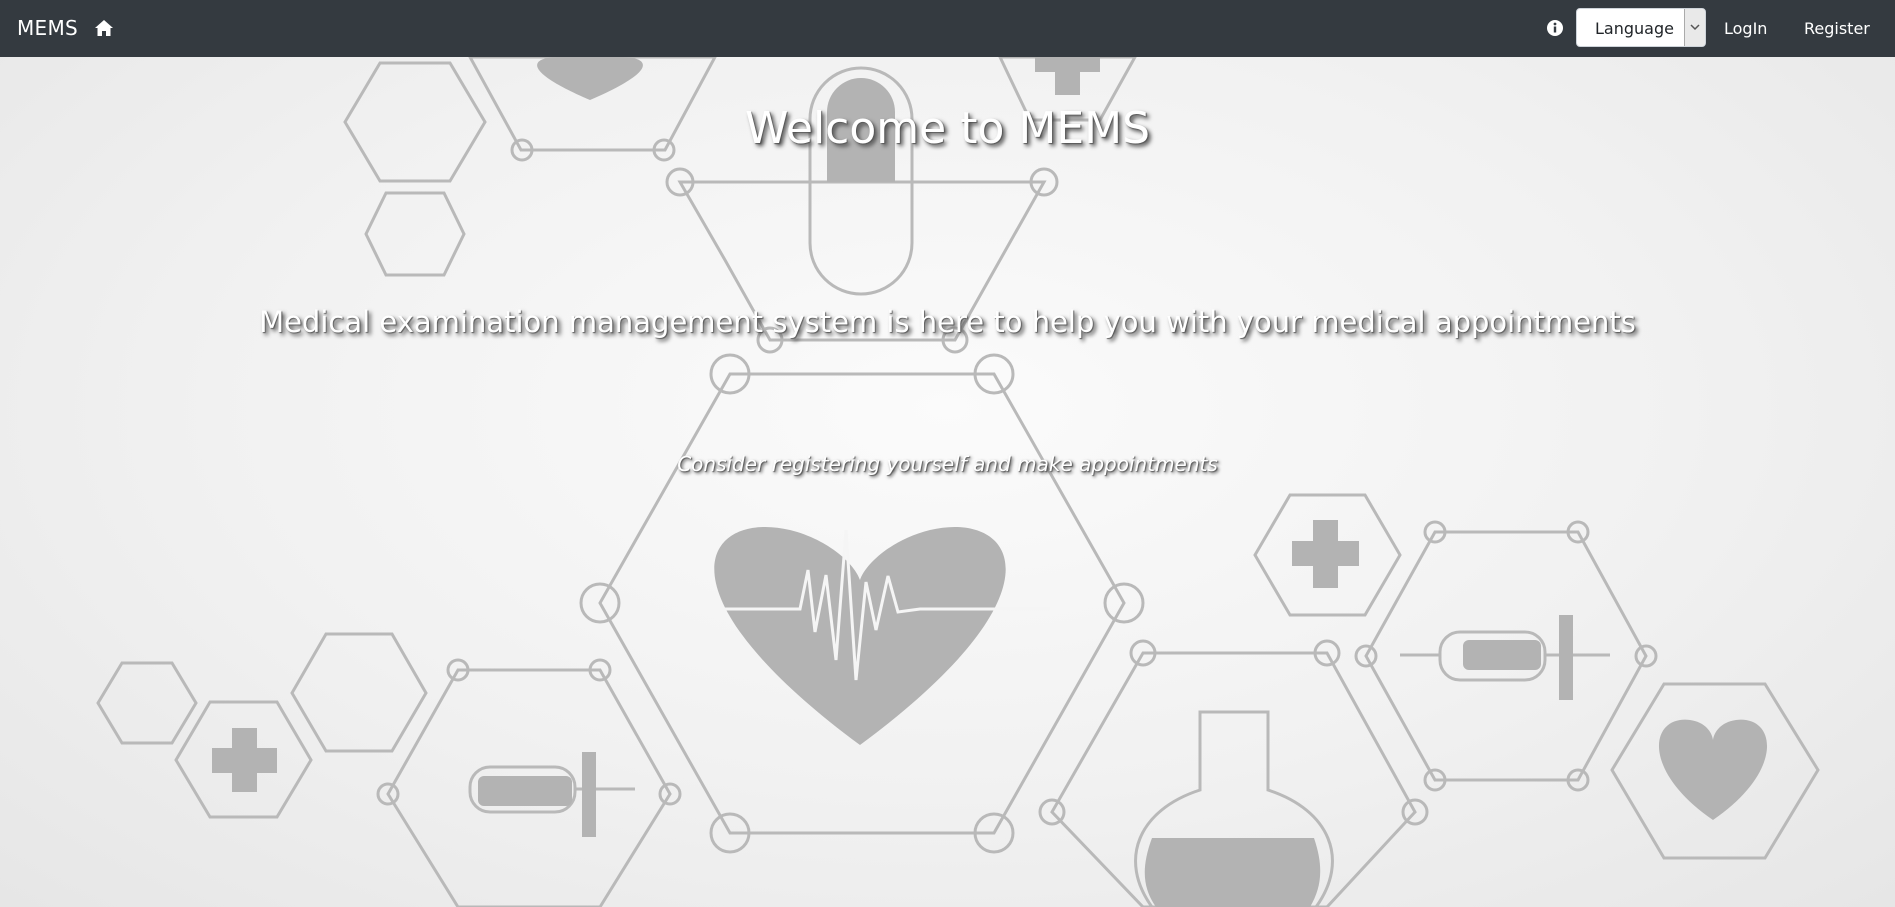 The image size is (1895, 907). I want to click on login-link: LogIn, so click(1745, 28).